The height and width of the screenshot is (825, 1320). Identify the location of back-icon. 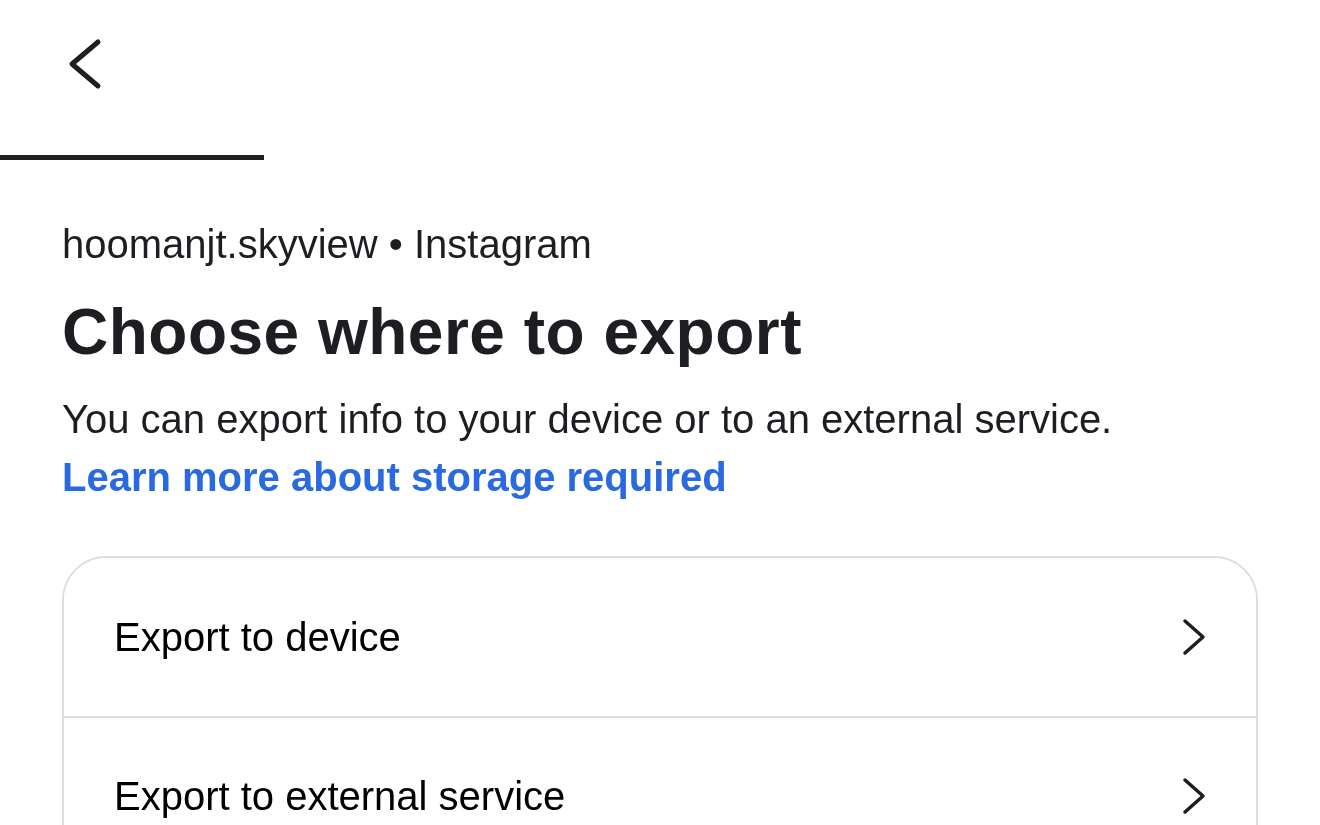
(84, 64).